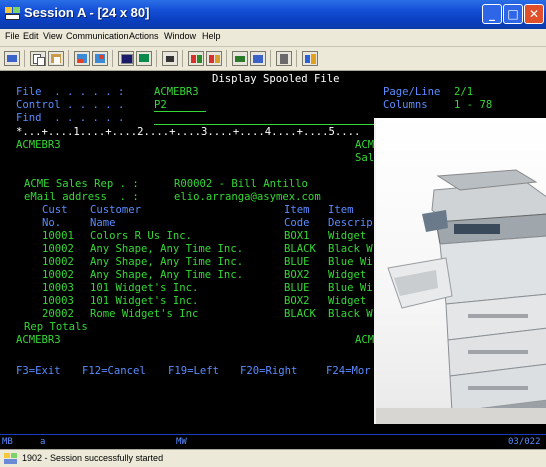 This screenshot has width=546, height=467. I want to click on menu-edit: Edit, so click(31, 36).